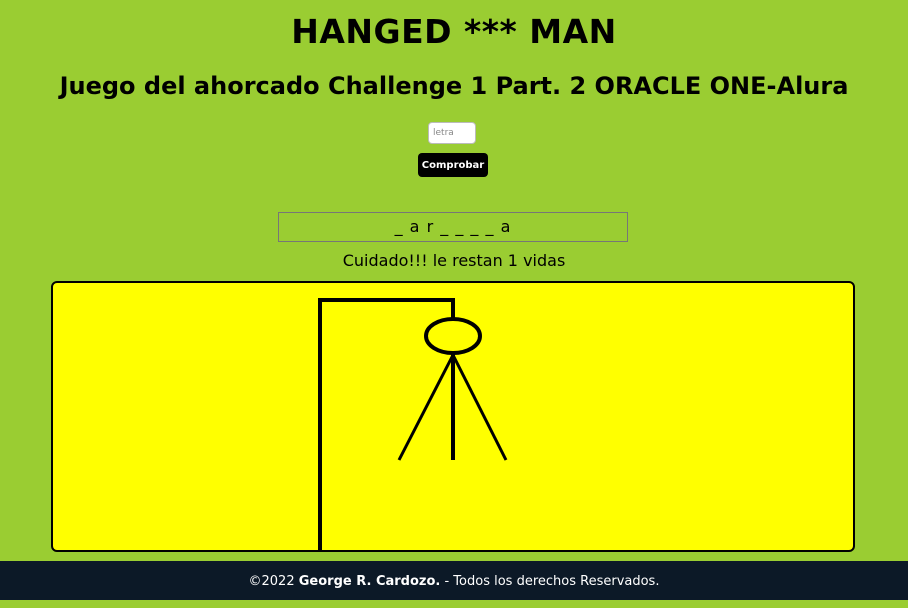 This screenshot has height=608, width=908. What do you see at coordinates (453, 336) in the screenshot?
I see `hangman-head` at bounding box center [453, 336].